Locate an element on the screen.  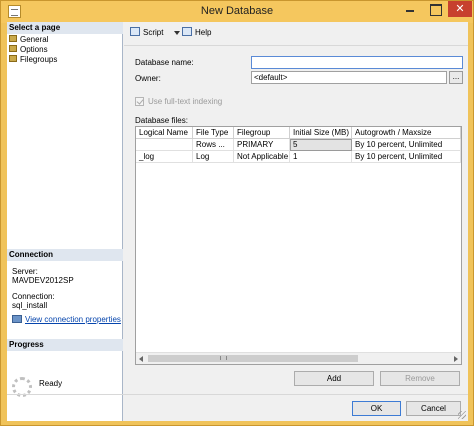
add-button: Add is located at coordinates (334, 378).